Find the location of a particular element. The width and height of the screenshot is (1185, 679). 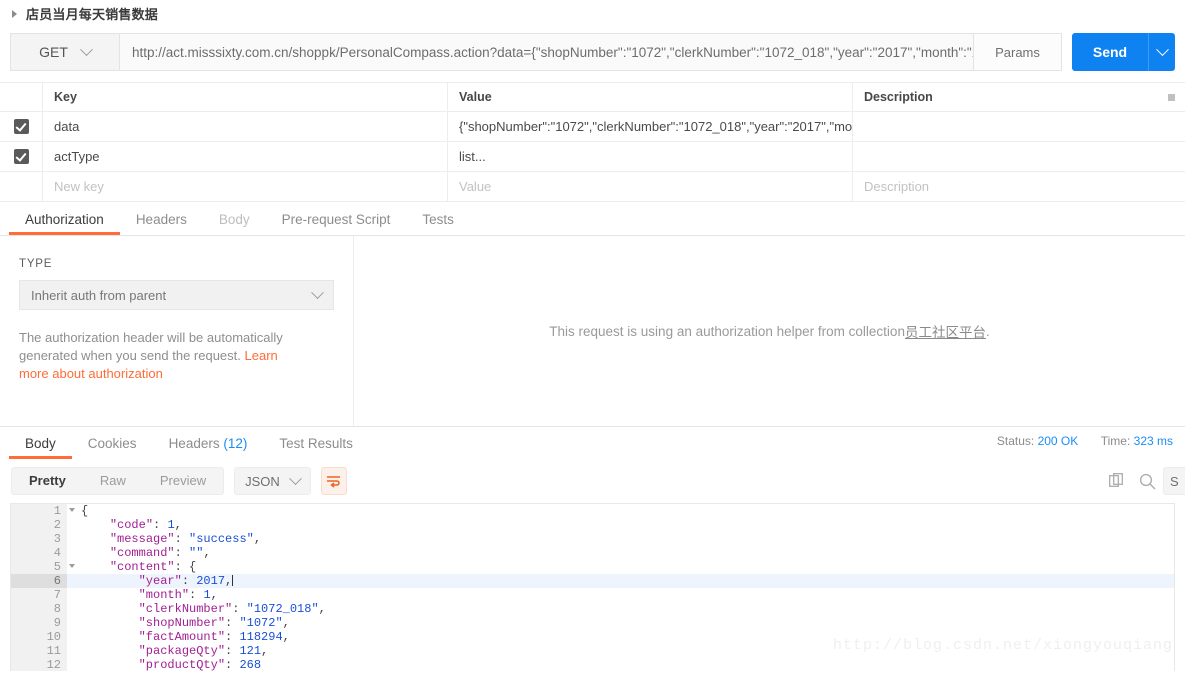

param-key: data is located at coordinates (245, 126).